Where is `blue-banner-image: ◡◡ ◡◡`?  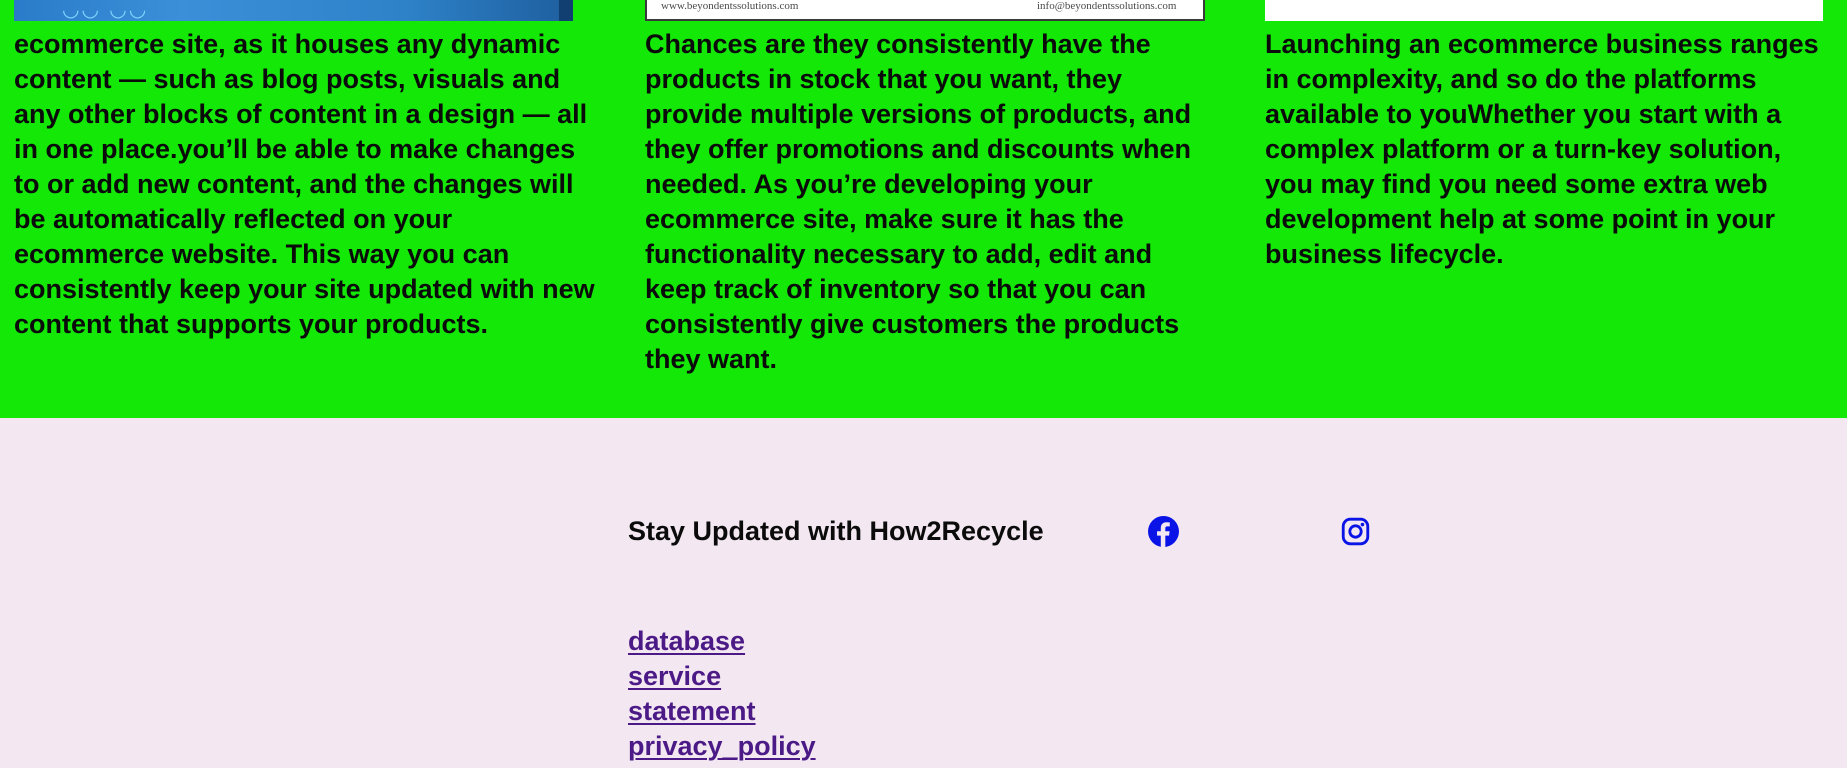
blue-banner-image: ◡◡ ◡◡ is located at coordinates (293, 10).